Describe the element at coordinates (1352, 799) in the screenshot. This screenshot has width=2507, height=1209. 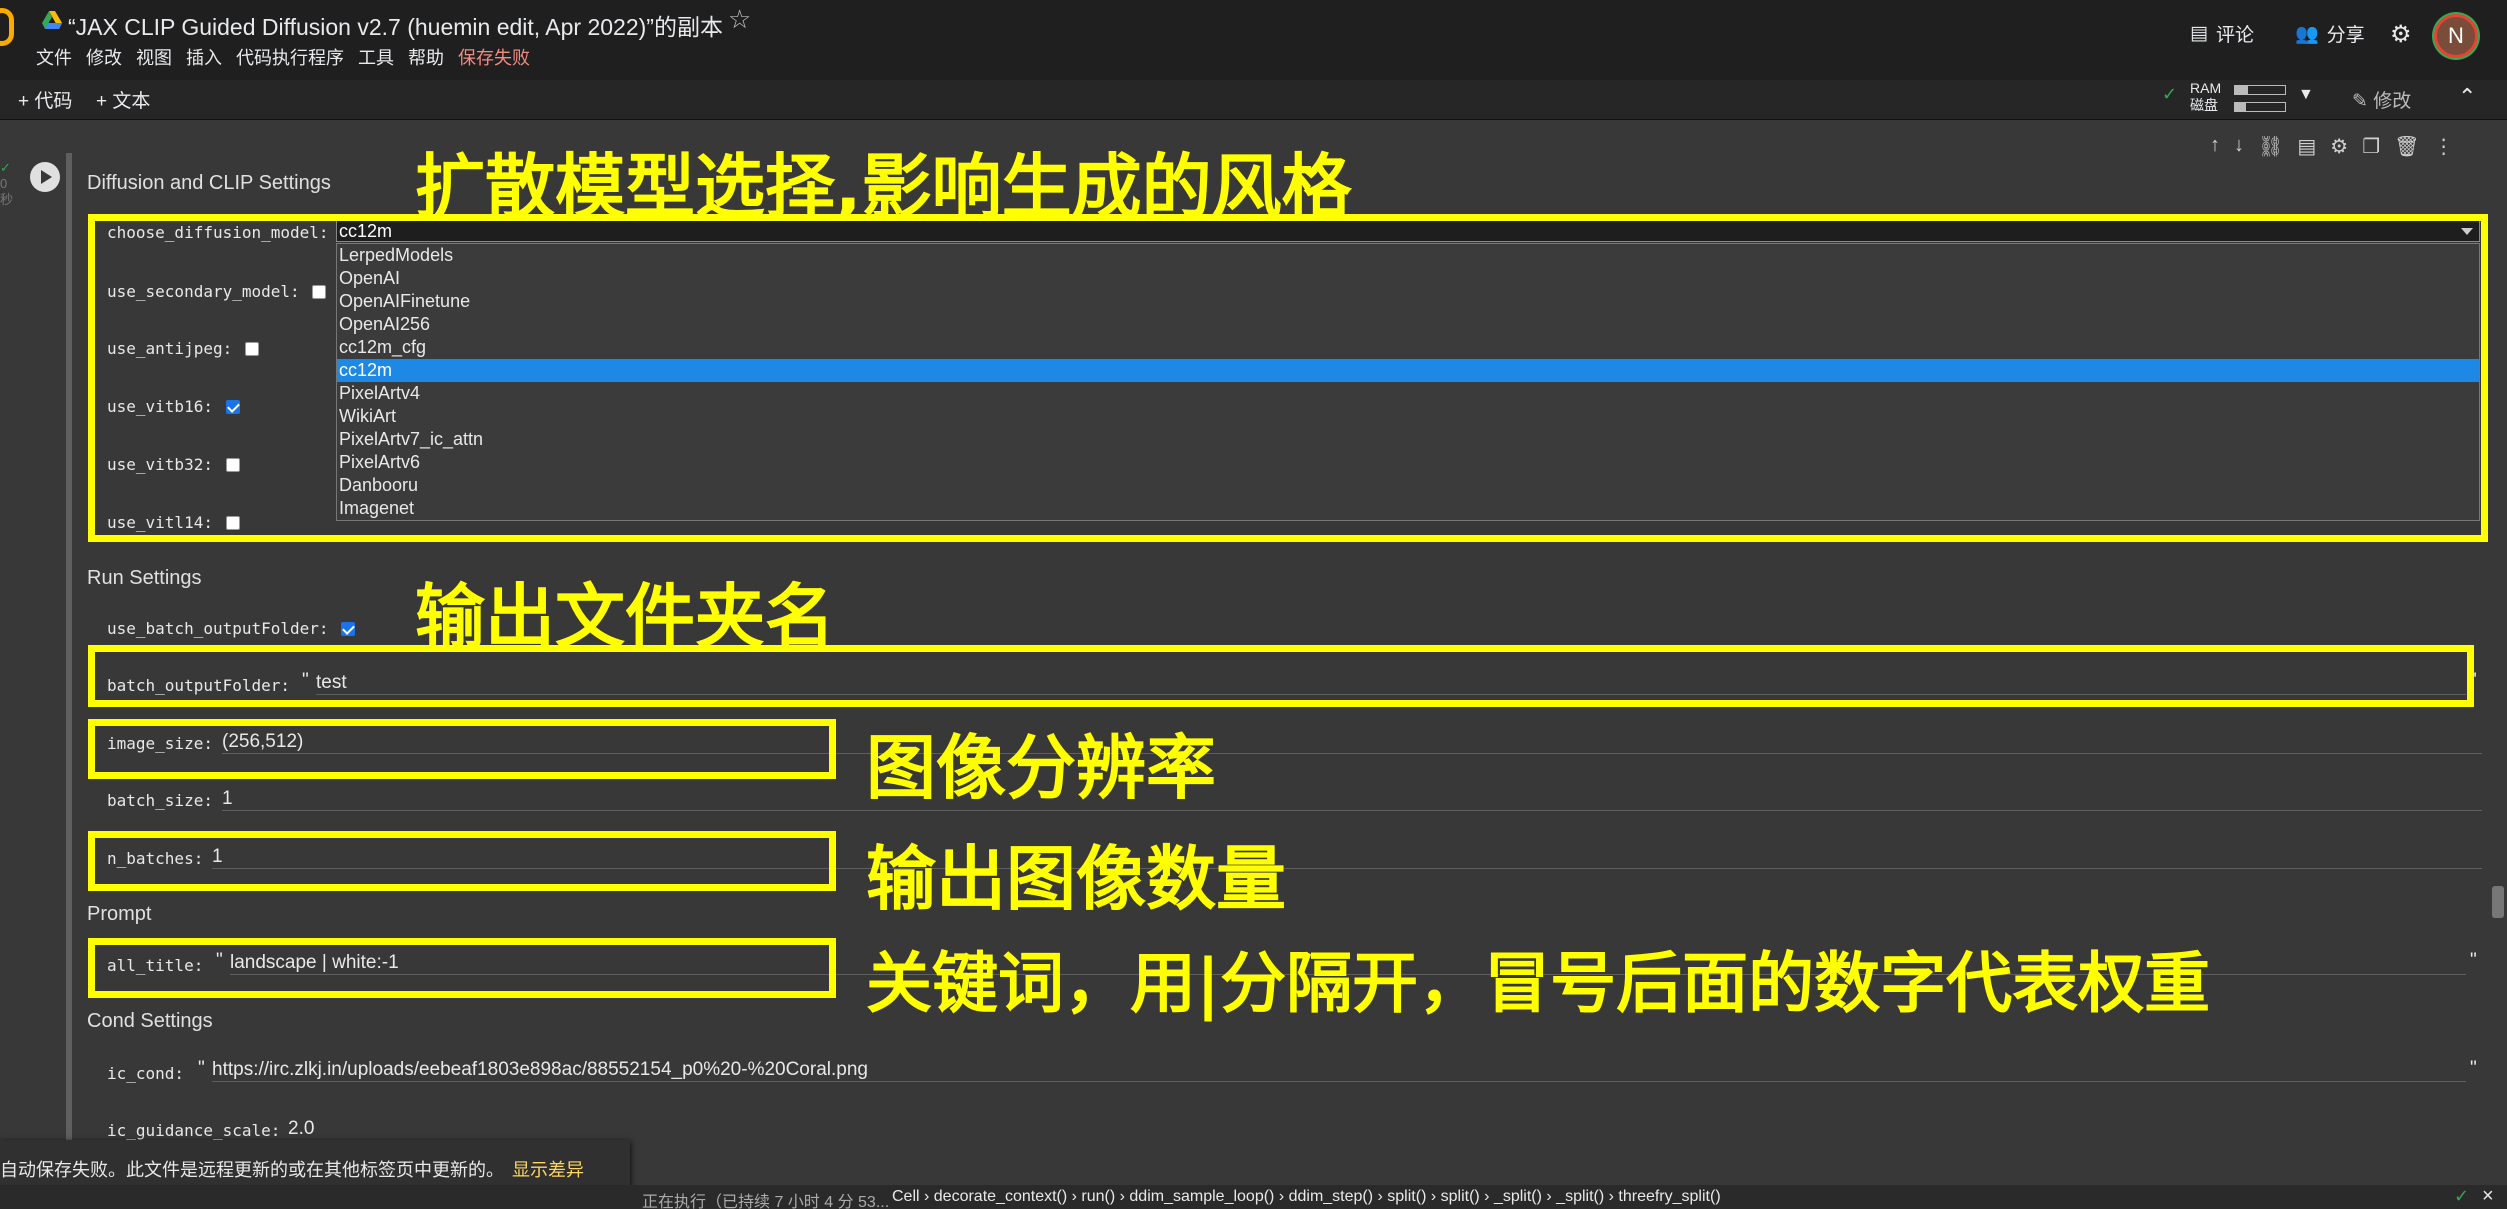
I see `batch-size-input: 1` at that location.